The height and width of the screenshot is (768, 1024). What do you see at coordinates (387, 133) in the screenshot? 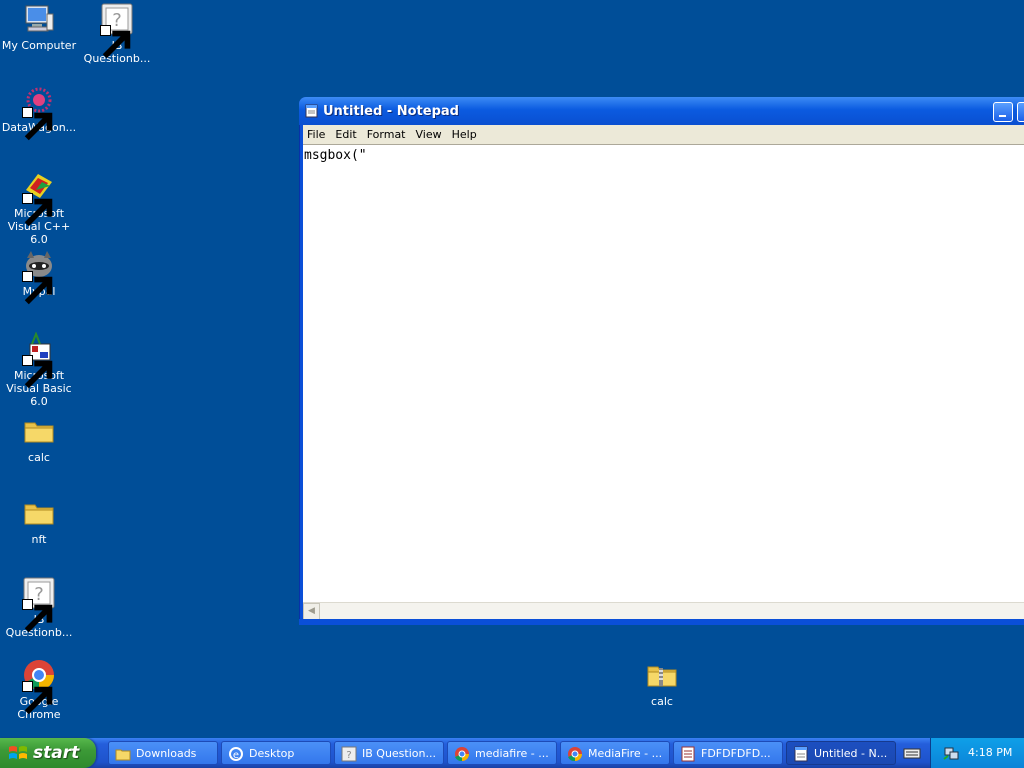
I see `menu-format: Format` at bounding box center [387, 133].